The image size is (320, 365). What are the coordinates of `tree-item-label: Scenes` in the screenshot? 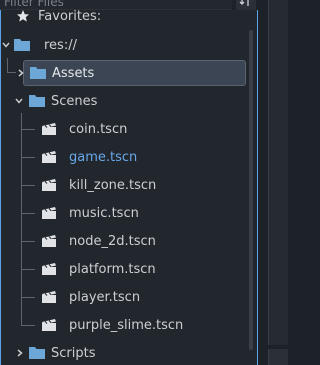 It's located at (74, 101).